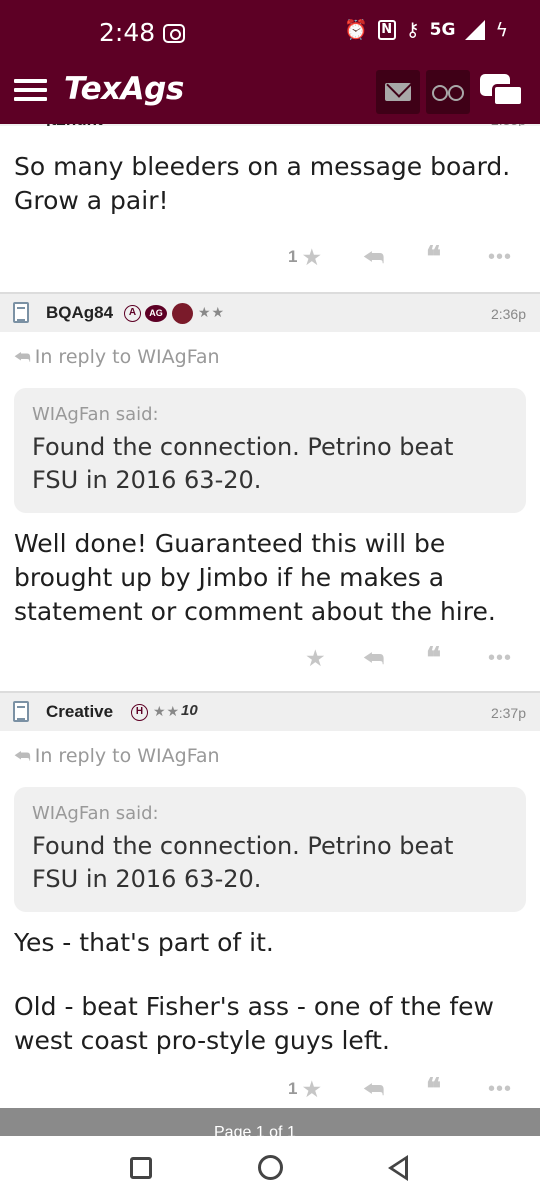 The width and height of the screenshot is (540, 1200). Describe the element at coordinates (398, 1168) in the screenshot. I see `back-button` at that location.